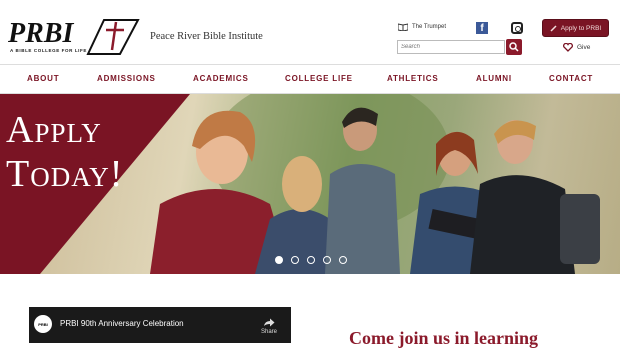 The width and height of the screenshot is (620, 349). I want to click on nav-item-about: ABOUT, so click(43, 78).